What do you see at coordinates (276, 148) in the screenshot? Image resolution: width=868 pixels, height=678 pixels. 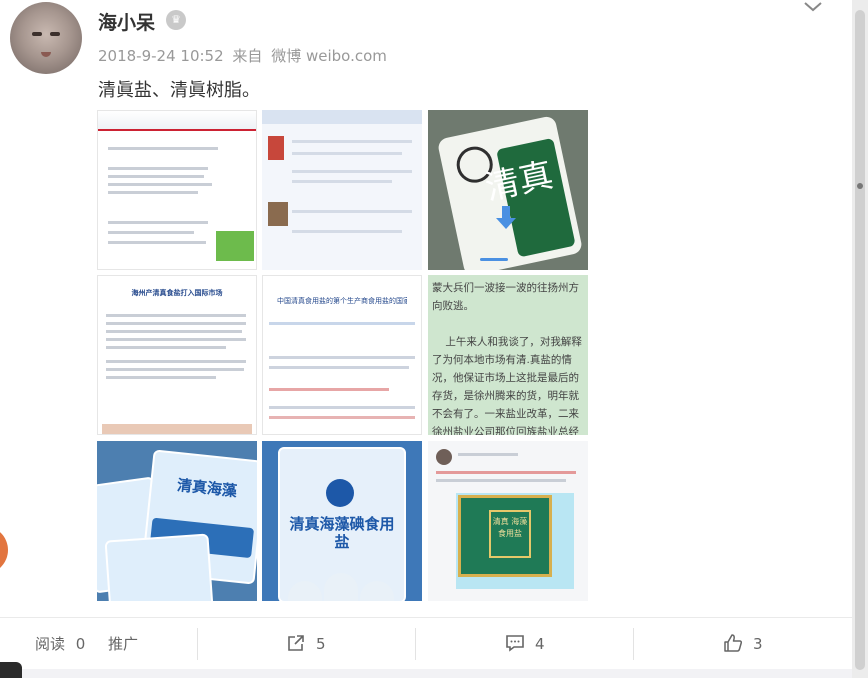 I see `book-cover` at bounding box center [276, 148].